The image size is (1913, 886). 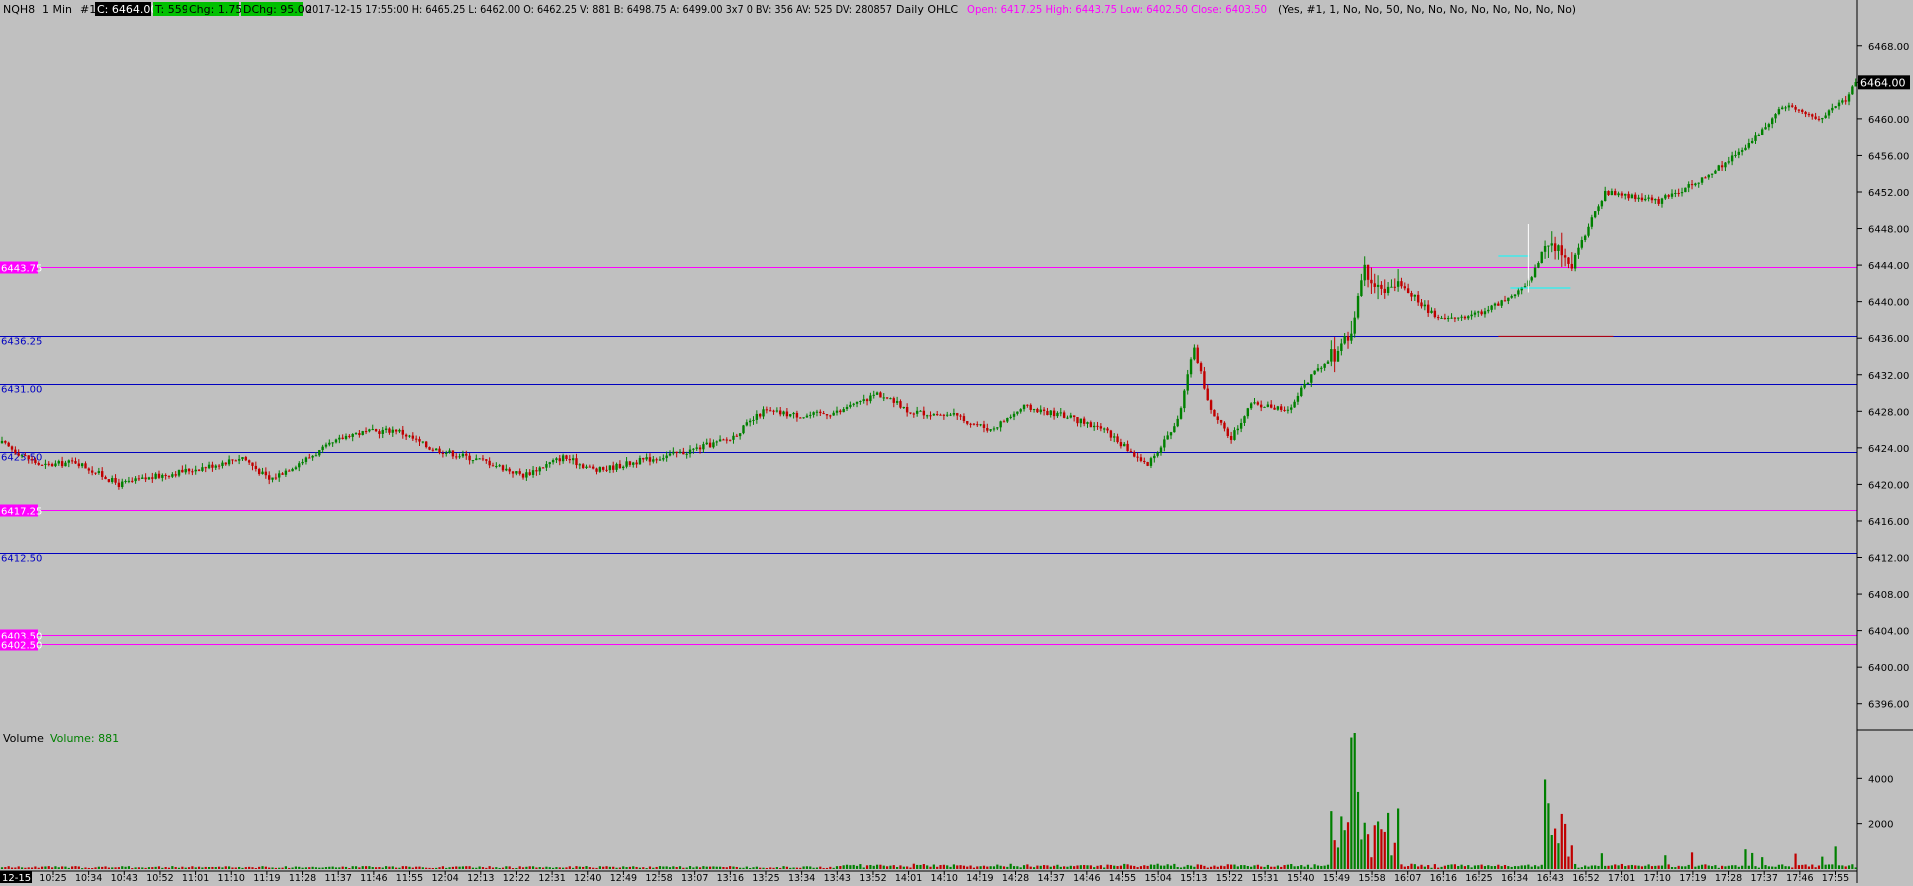 What do you see at coordinates (801, 878) in the screenshot?
I see `time-tick-label: 13:34` at bounding box center [801, 878].